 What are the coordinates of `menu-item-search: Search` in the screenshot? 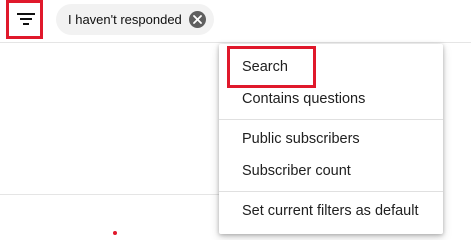 It's located at (331, 67).